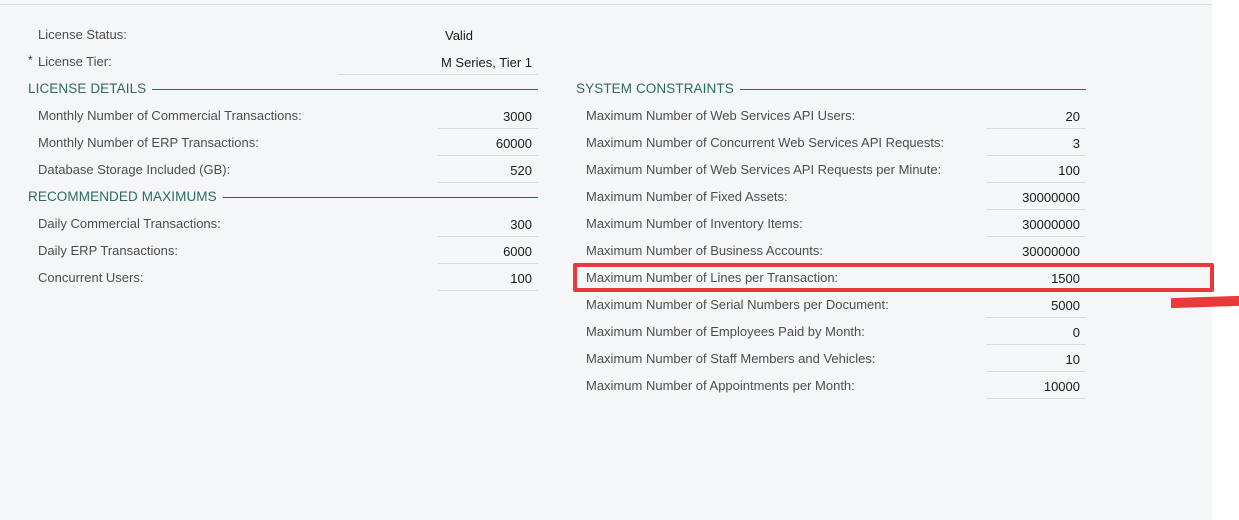 The width and height of the screenshot is (1239, 520). Describe the element at coordinates (1036, 306) in the screenshot. I see `field-value: 5000` at that location.